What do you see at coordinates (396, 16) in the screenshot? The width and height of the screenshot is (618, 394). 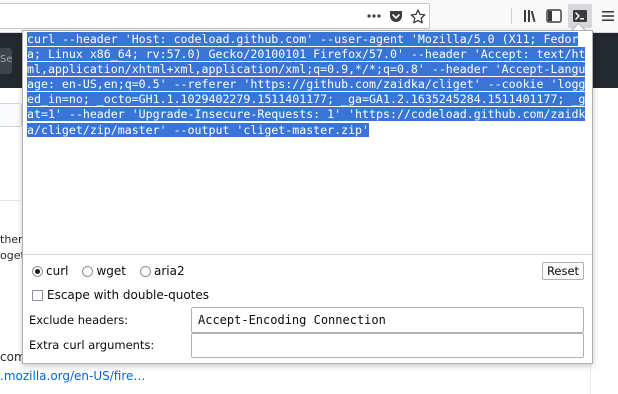 I see `pocket-icon` at bounding box center [396, 16].